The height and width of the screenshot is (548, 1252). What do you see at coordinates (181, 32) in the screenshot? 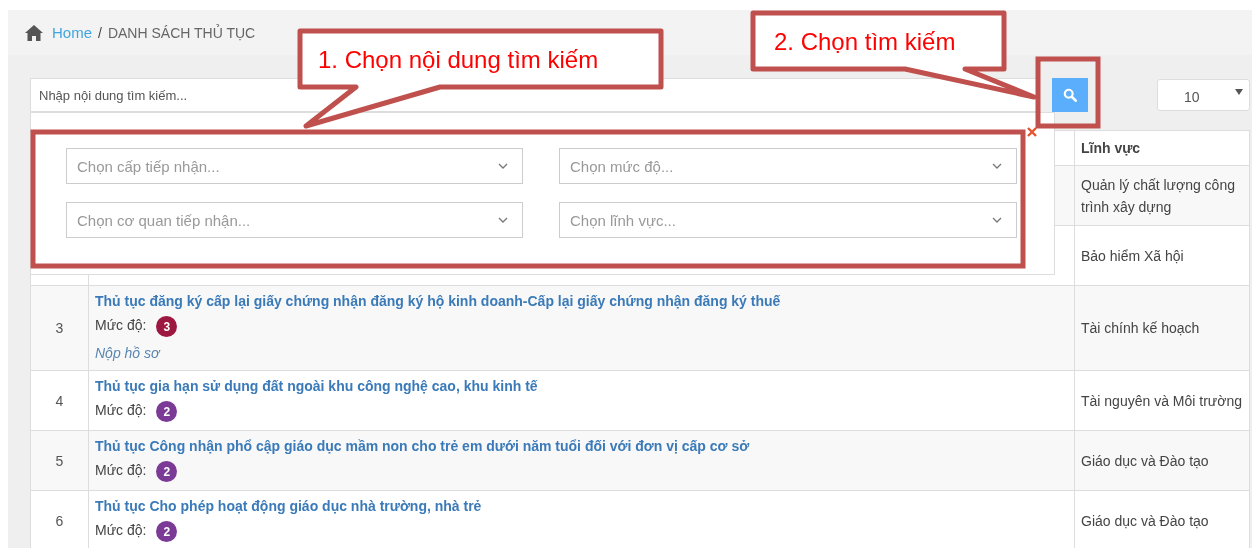
I see `breadcrumb-current: DANH SÁCH THỦ TỤC` at bounding box center [181, 32].